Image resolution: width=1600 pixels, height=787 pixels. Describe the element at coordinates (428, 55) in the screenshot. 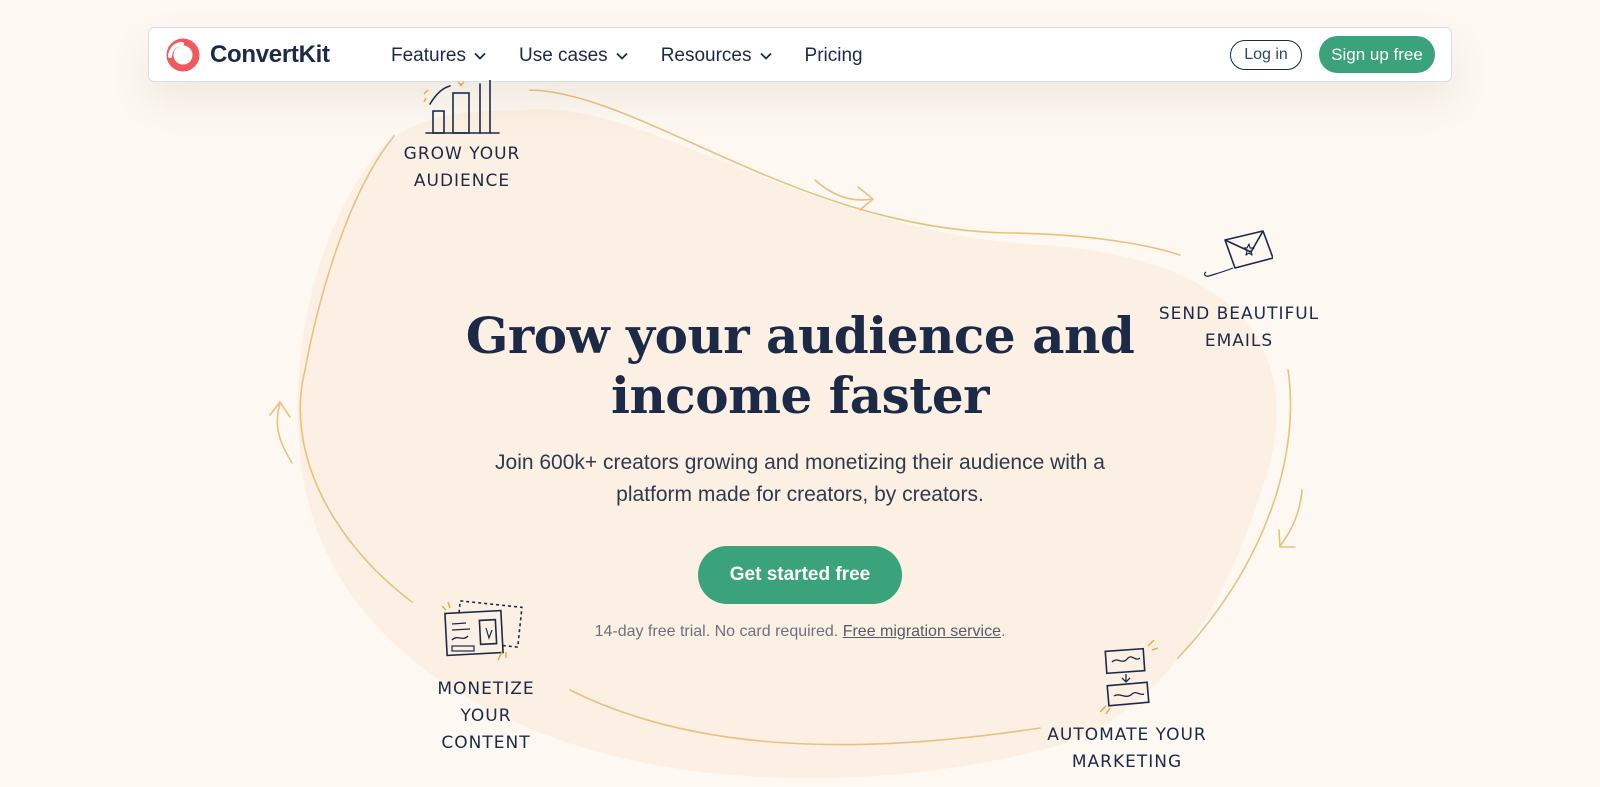

I see `menu-item-label: Features` at that location.